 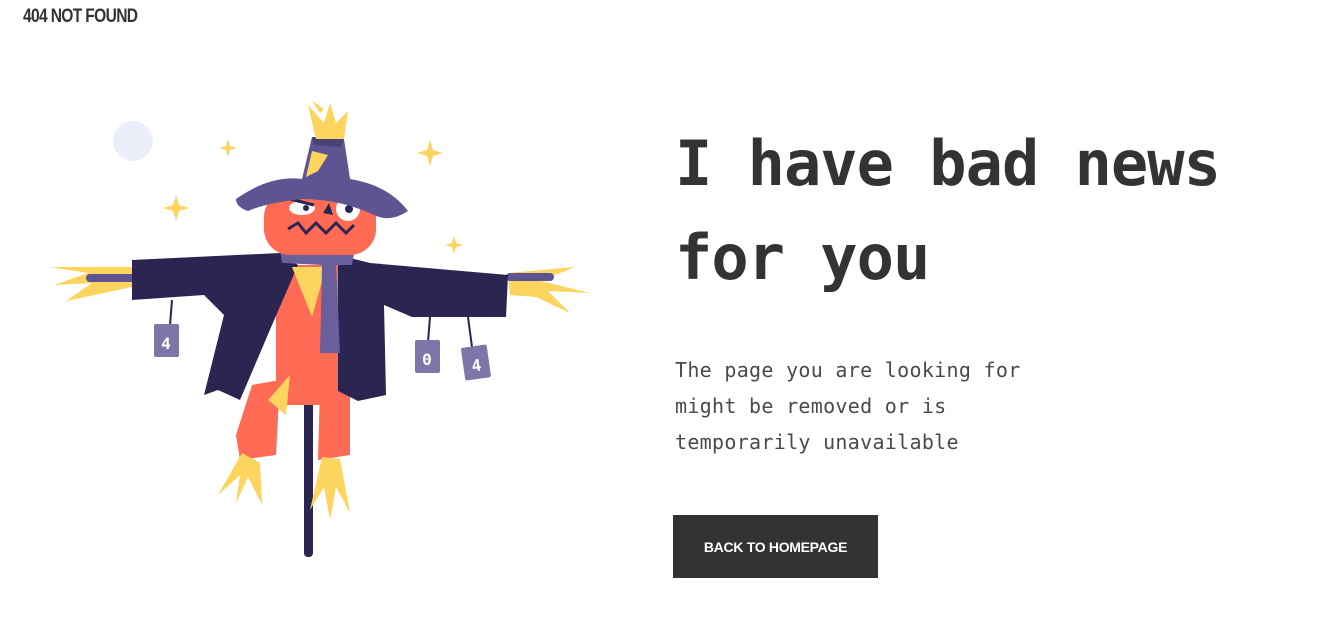 I want to click on can-0: 0, so click(x=427, y=356).